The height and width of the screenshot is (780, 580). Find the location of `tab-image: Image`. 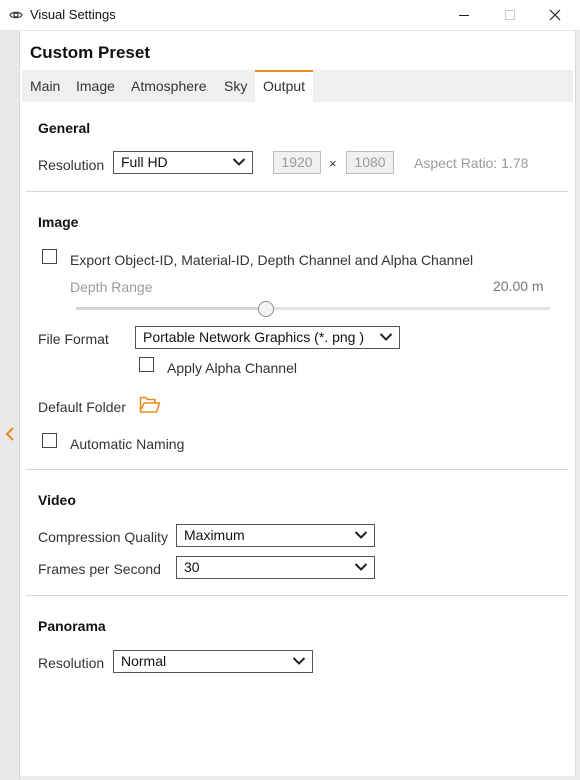

tab-image: Image is located at coordinates (95, 86).